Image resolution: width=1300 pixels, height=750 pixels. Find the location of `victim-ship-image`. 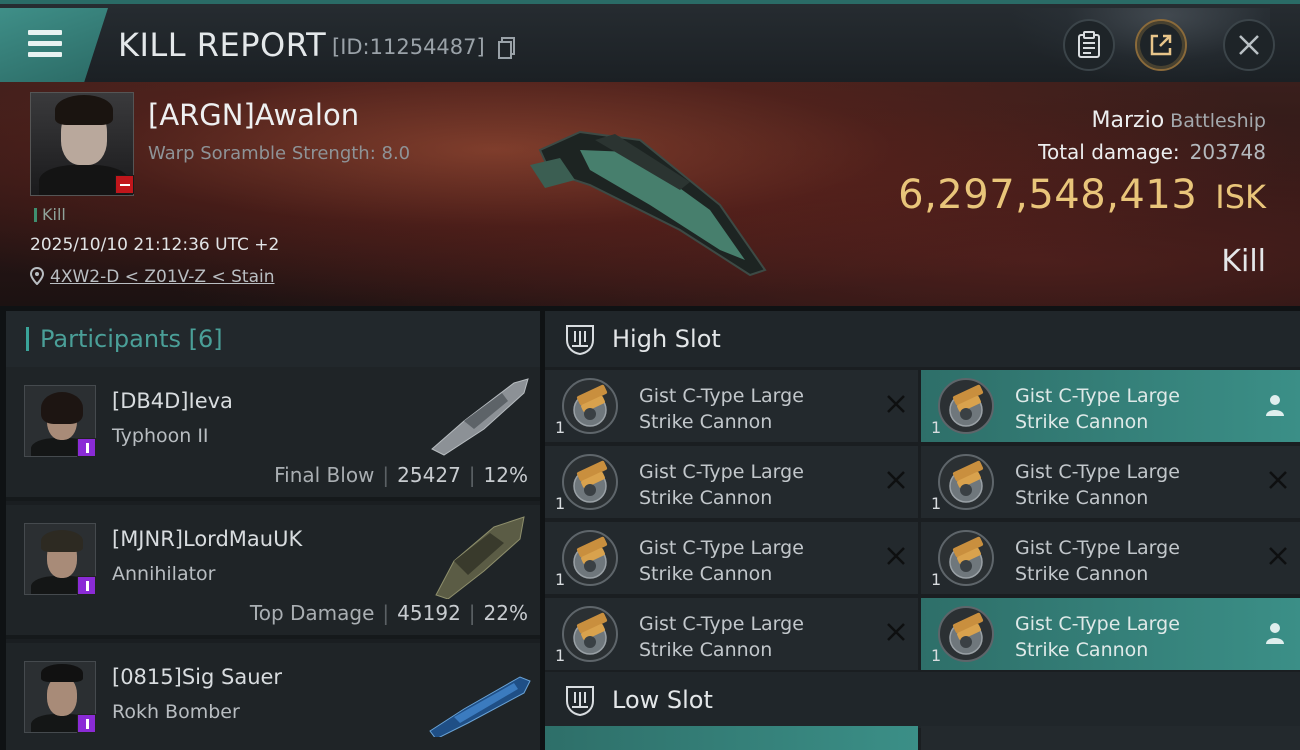

victim-ship-image is located at coordinates (648, 203).